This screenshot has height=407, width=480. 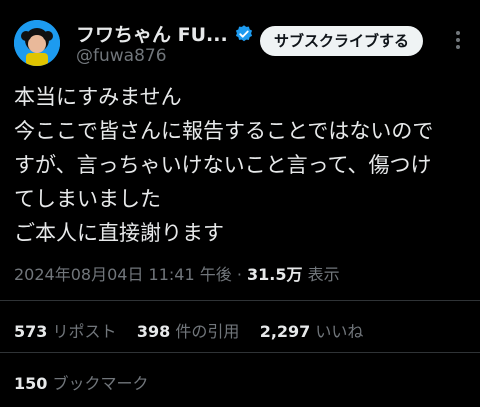 What do you see at coordinates (205, 331) in the screenshot?
I see `quotes-label: 件の引用` at bounding box center [205, 331].